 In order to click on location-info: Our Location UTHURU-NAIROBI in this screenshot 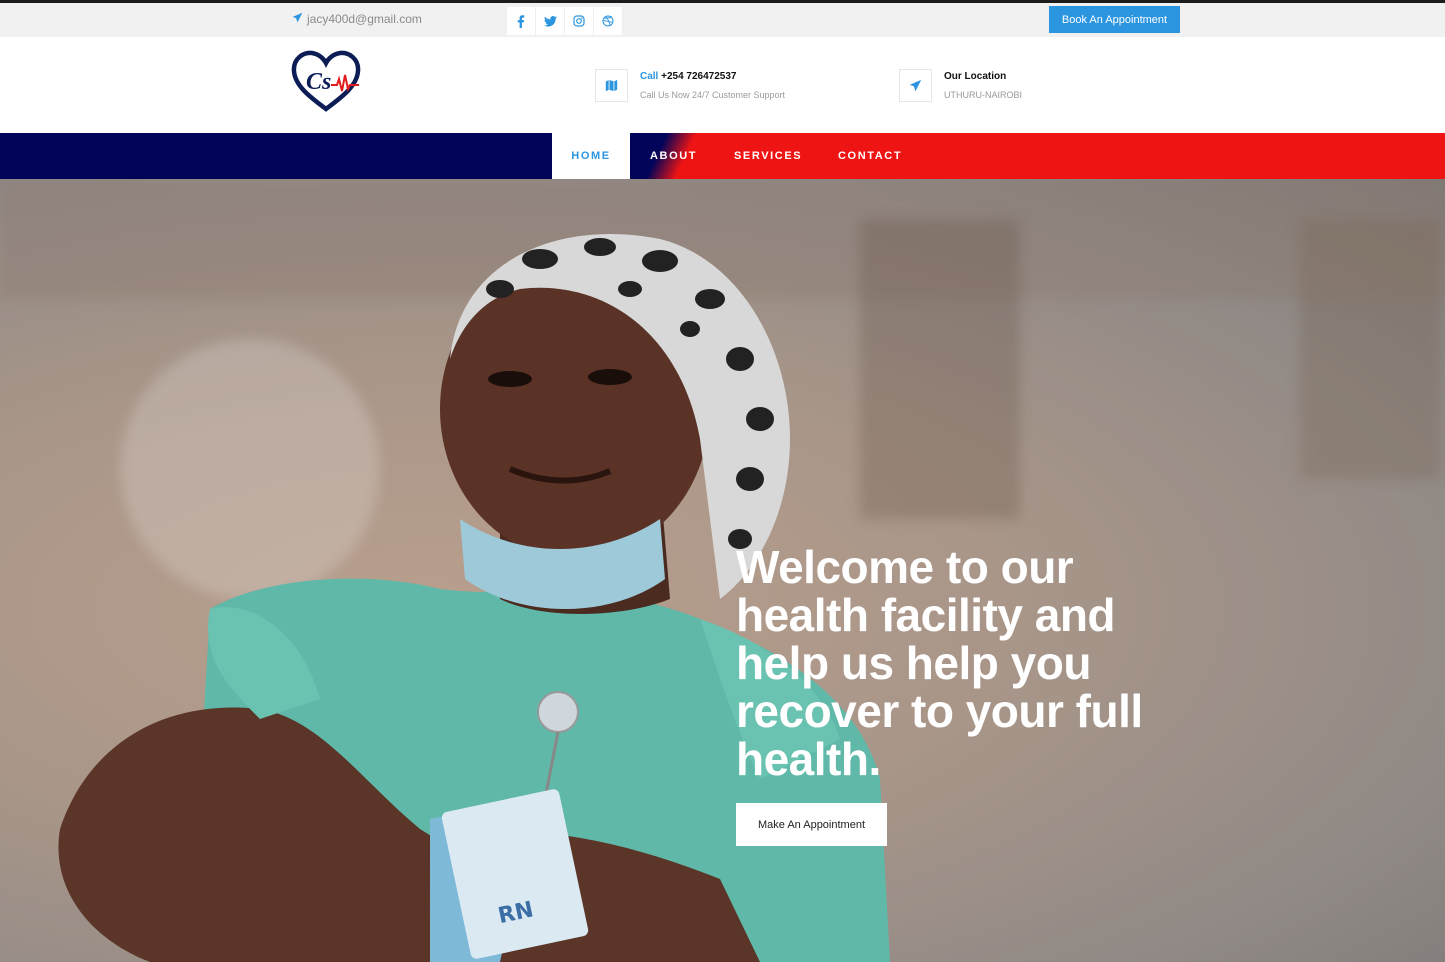, I will do `click(960, 85)`.